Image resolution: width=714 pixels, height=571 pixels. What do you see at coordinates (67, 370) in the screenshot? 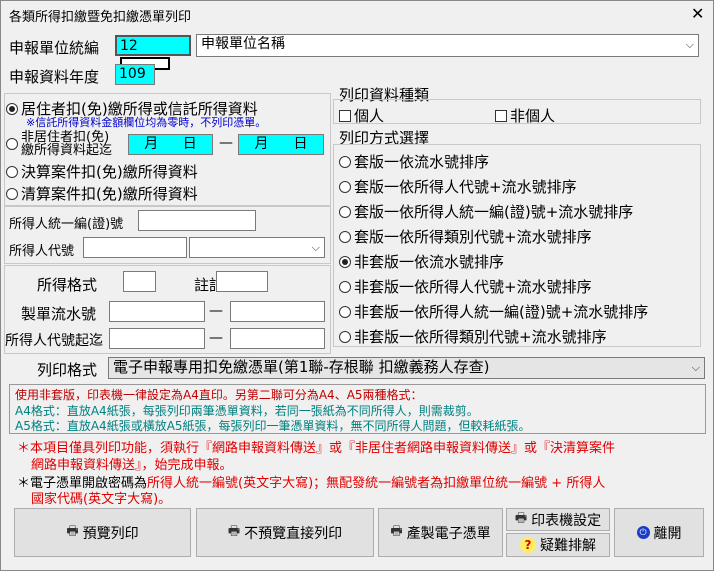
I see `print-format-label: 列印格式` at bounding box center [67, 370].